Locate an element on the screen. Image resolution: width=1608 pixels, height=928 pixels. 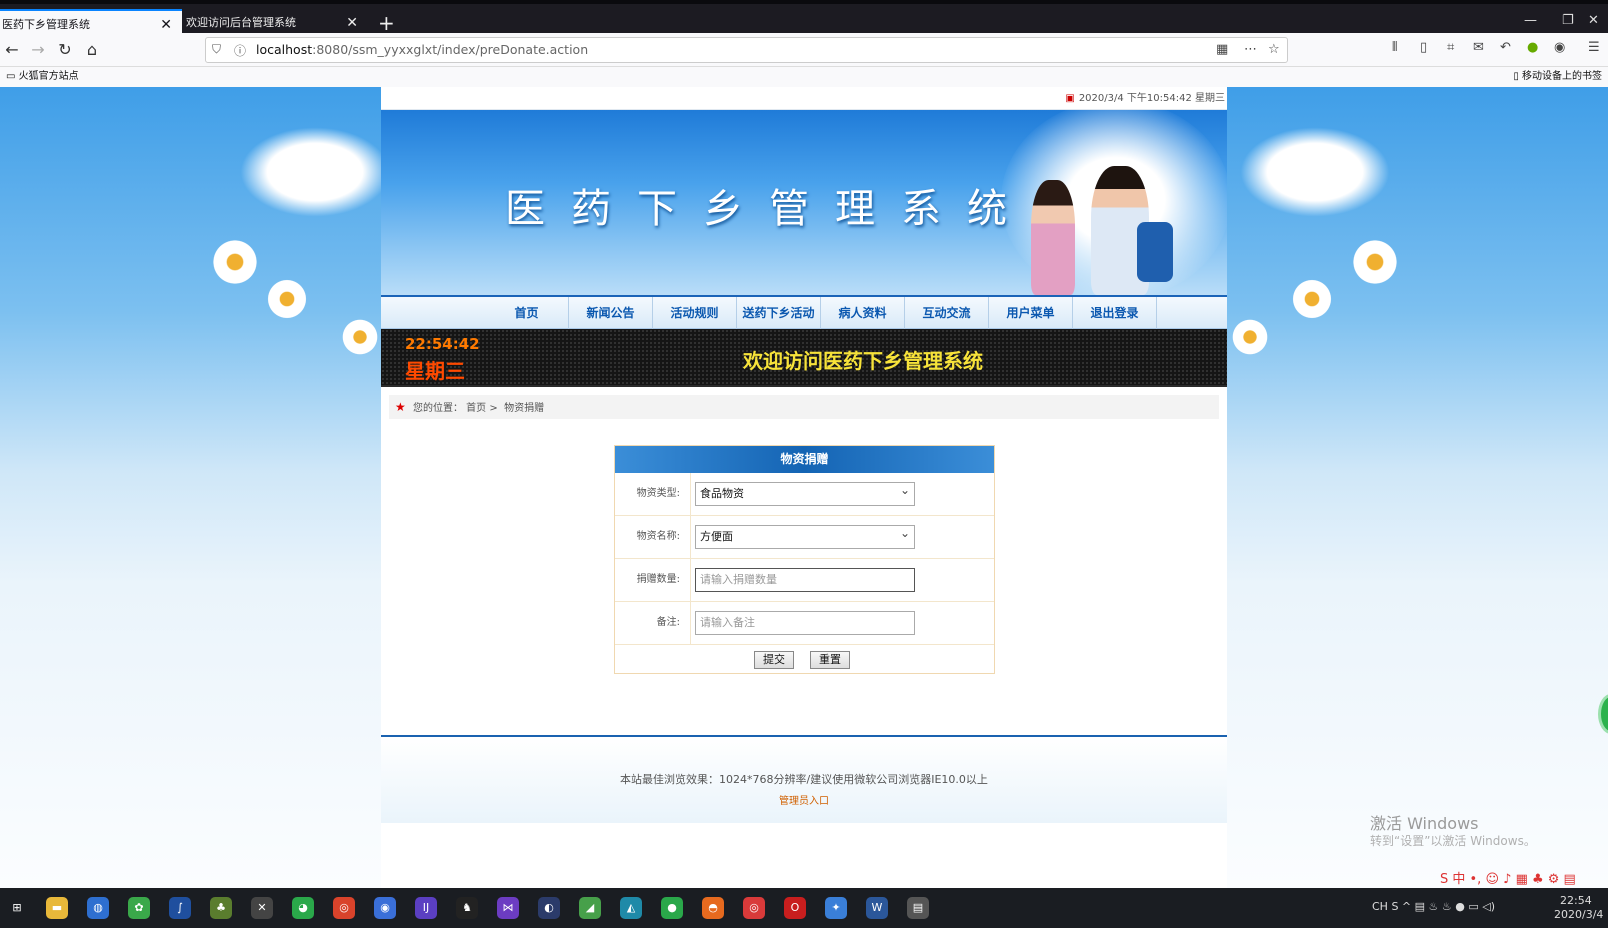
app-icon: ✿ is located at coordinates (139, 908).